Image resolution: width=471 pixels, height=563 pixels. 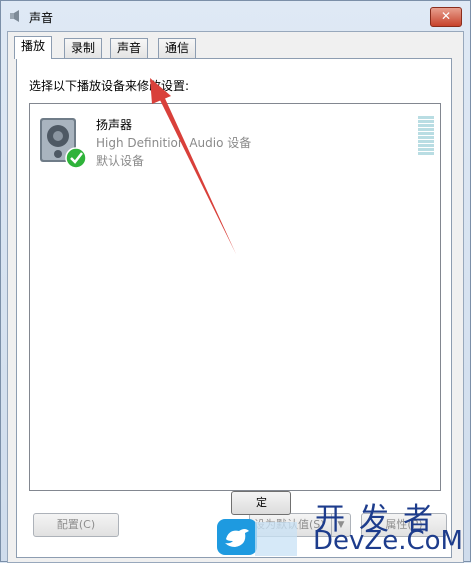 I want to click on title-bar: 声音 ✕, so click(x=235, y=16).